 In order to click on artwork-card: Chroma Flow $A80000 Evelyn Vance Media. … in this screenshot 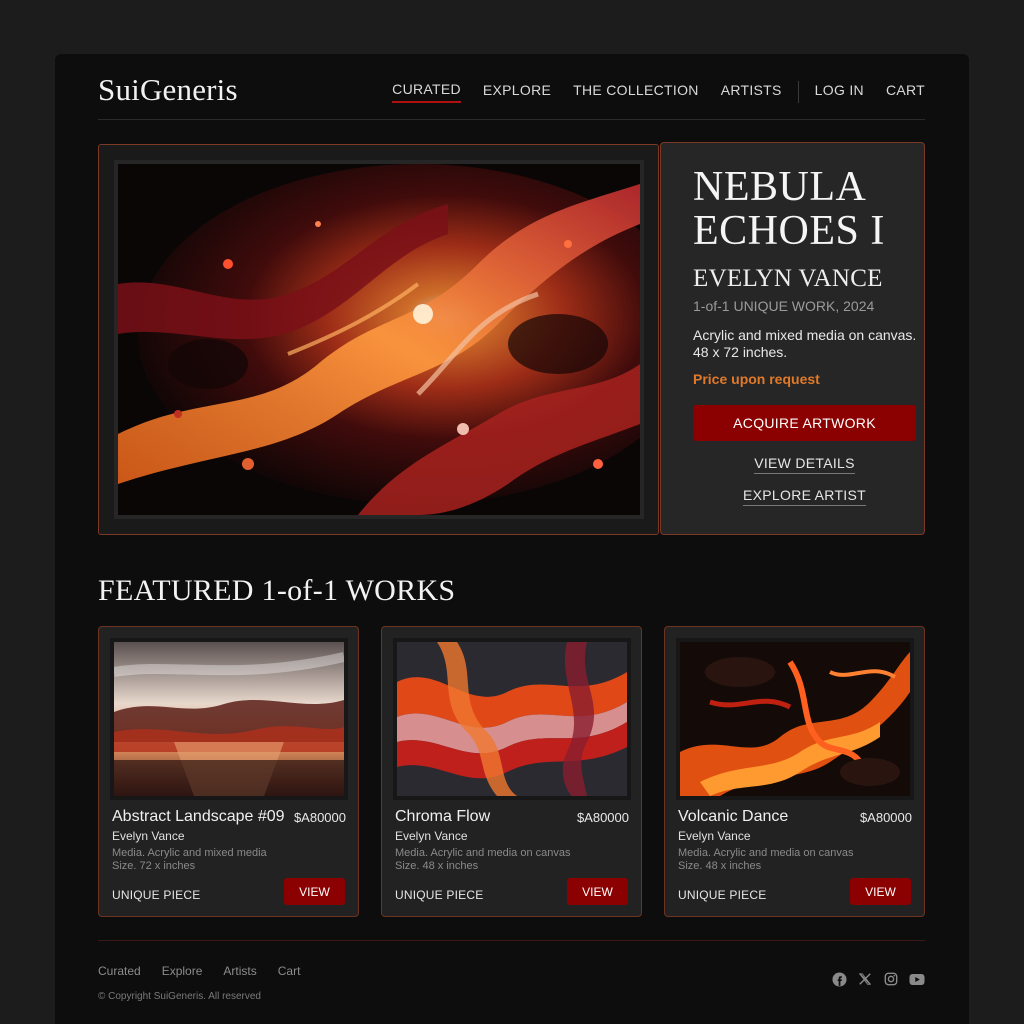, I will do `click(511, 771)`.